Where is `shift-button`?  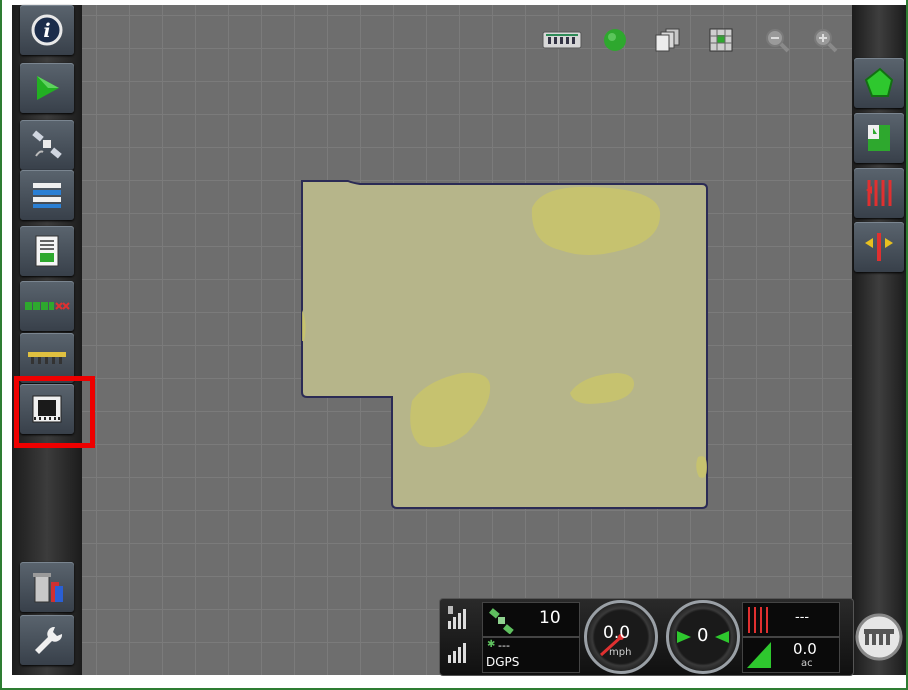 shift-button is located at coordinates (879, 247).